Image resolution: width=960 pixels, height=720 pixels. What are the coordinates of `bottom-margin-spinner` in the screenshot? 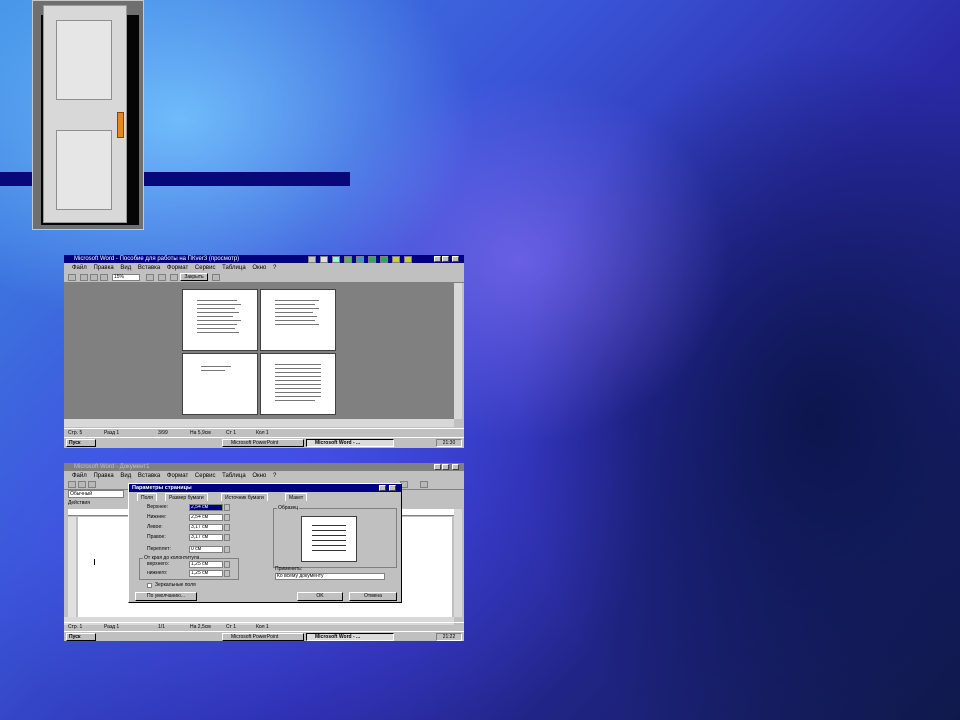 It's located at (227, 517).